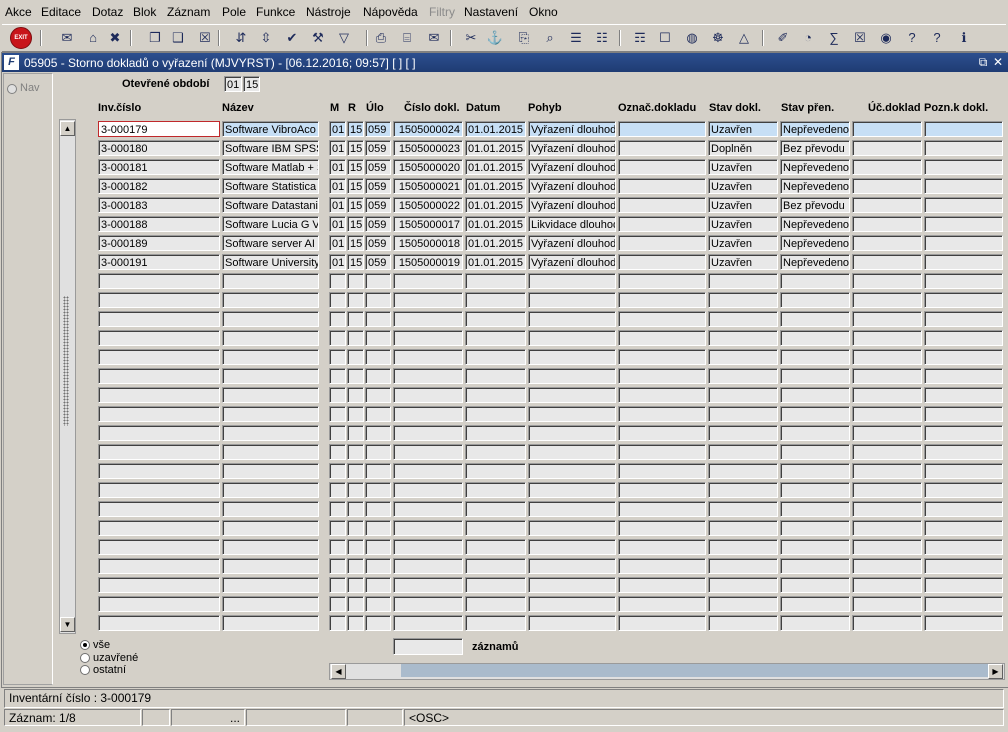 The height and width of the screenshot is (732, 1008). What do you see at coordinates (471, 38) in the screenshot?
I see `cut-icon: ✂` at bounding box center [471, 38].